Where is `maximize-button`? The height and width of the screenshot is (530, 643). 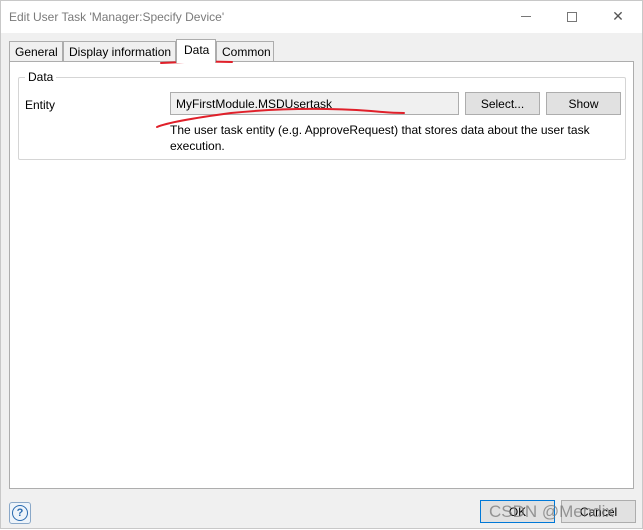 maximize-button is located at coordinates (572, 16).